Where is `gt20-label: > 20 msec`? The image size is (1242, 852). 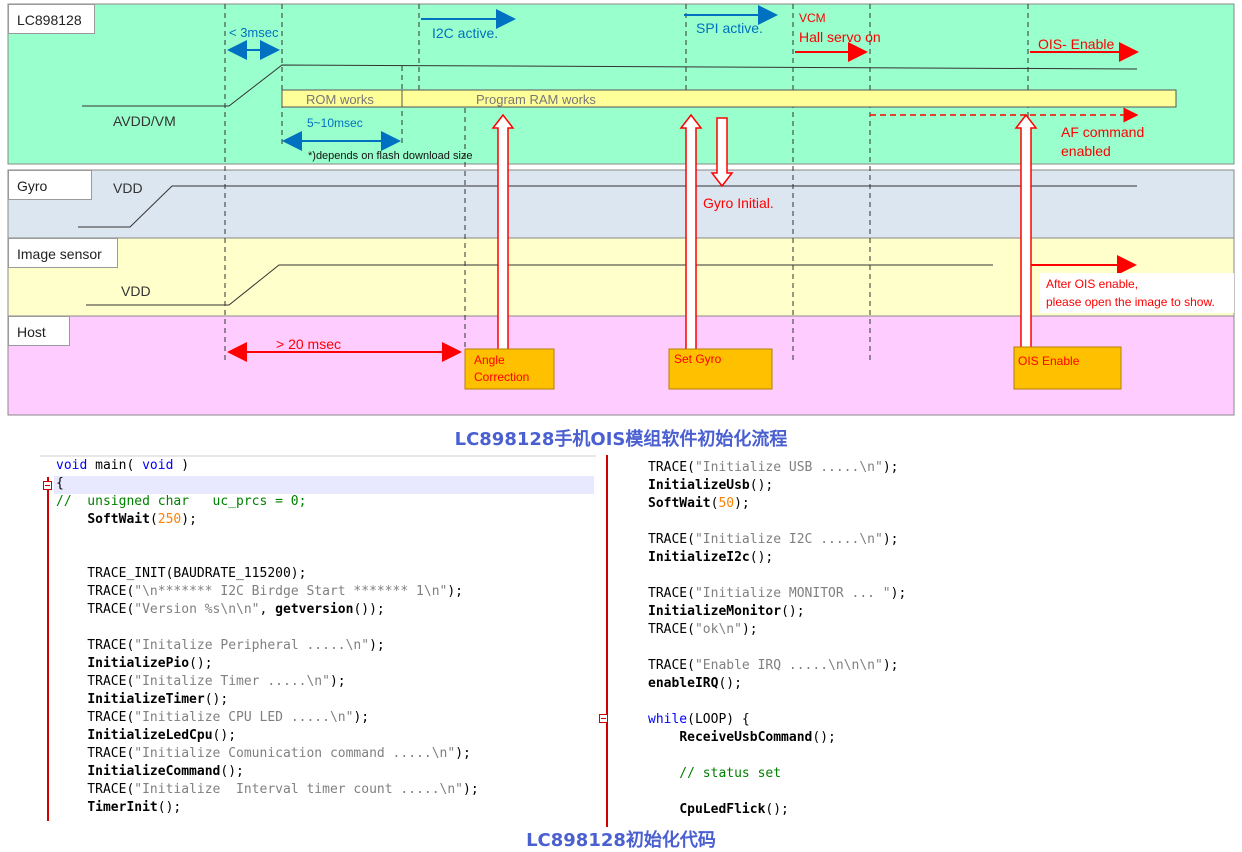
gt20-label: > 20 msec is located at coordinates (308, 344).